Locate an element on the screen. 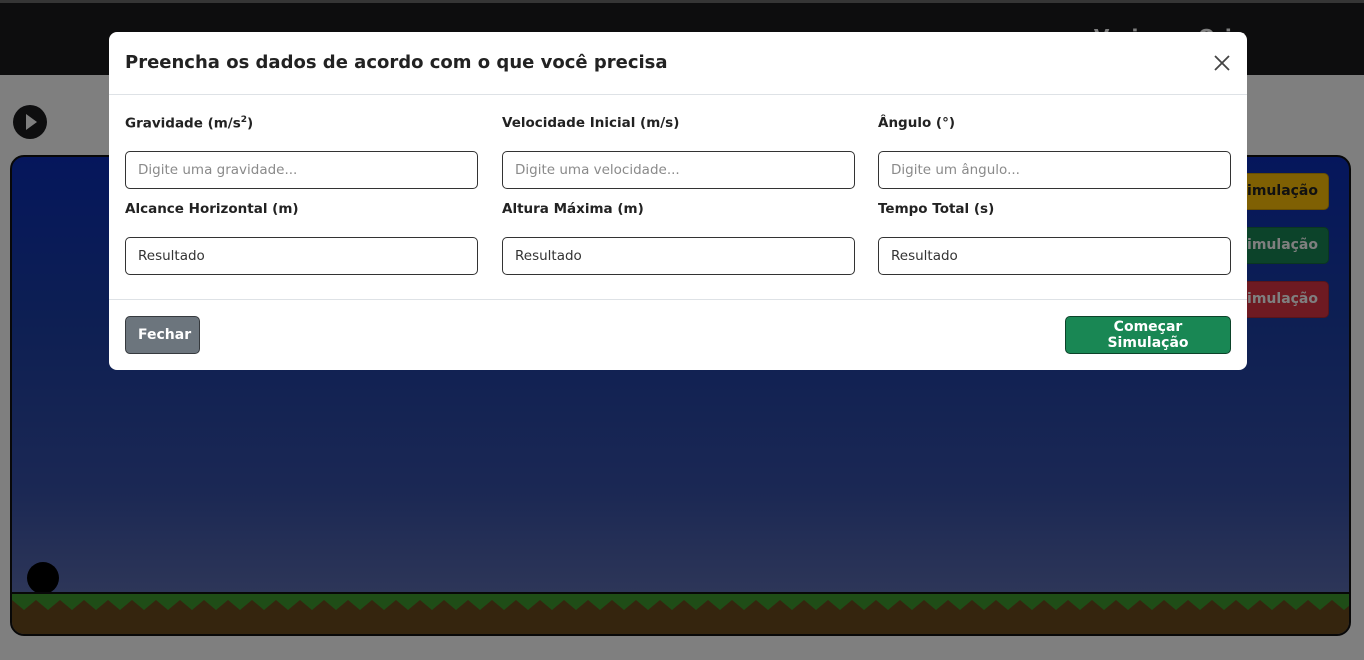 This screenshot has height=660, width=1364. velocity-field-group: Velocidade Inicial (m/s) is located at coordinates (678, 152).